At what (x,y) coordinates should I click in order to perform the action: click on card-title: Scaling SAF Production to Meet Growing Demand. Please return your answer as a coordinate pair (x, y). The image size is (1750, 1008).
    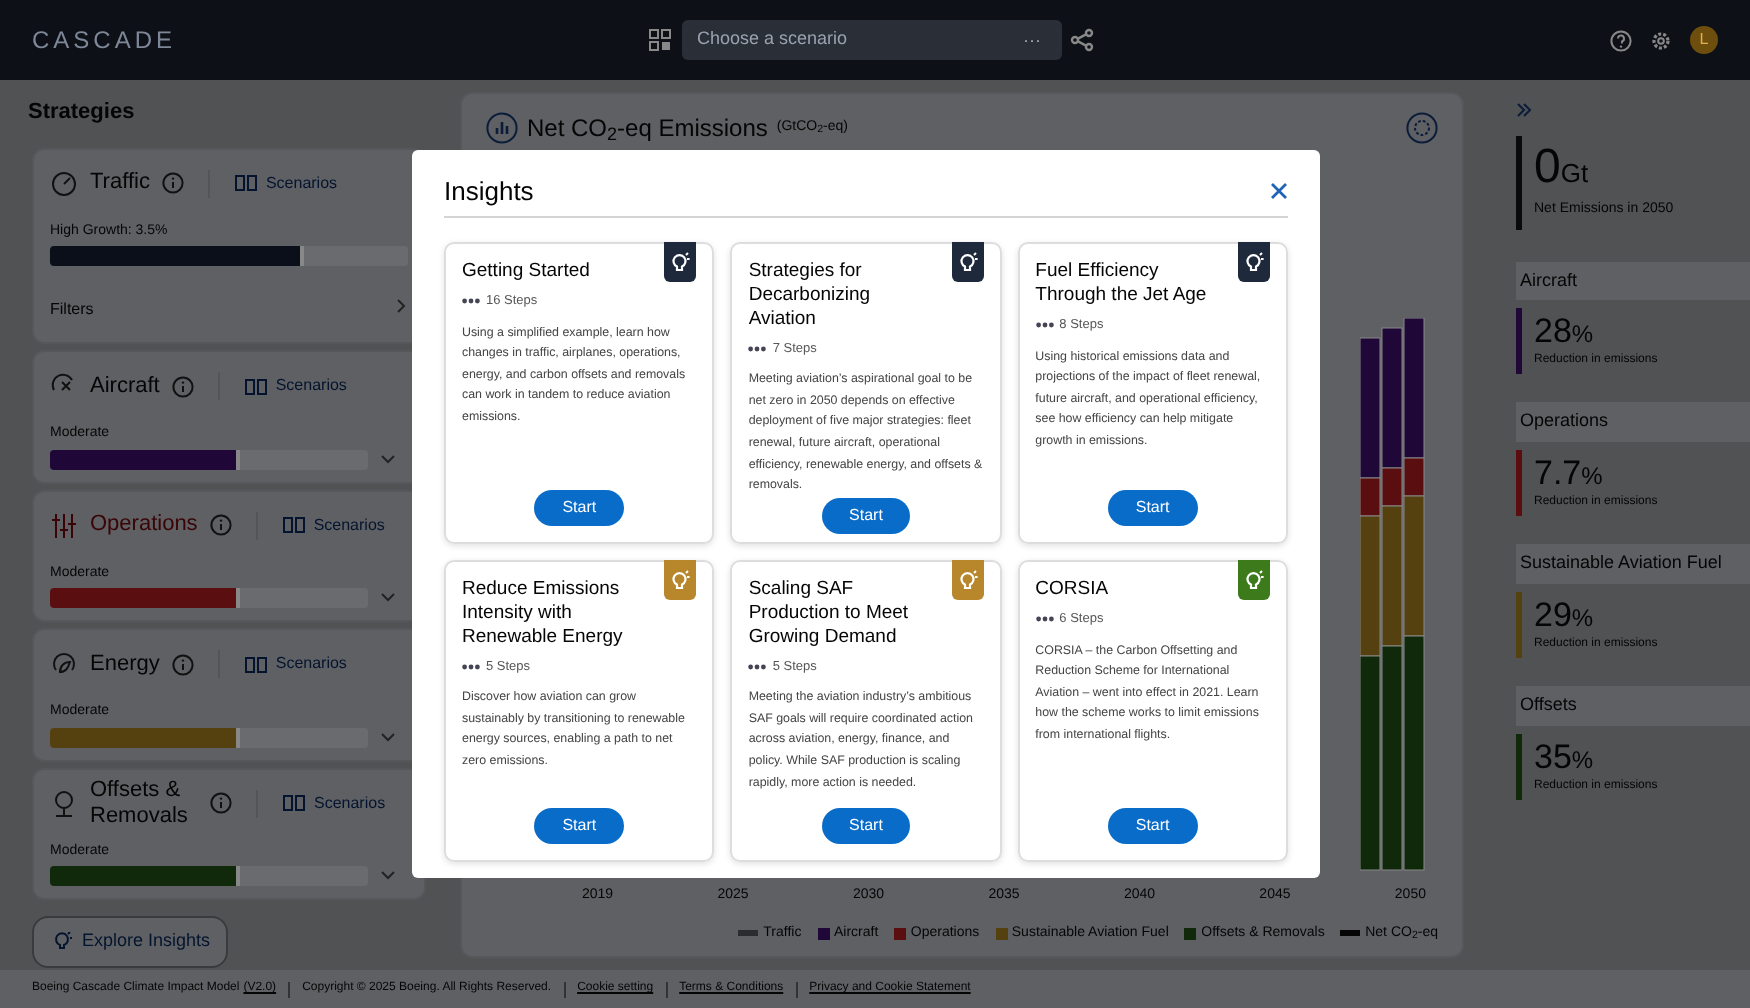
    Looking at the image, I should click on (829, 614).